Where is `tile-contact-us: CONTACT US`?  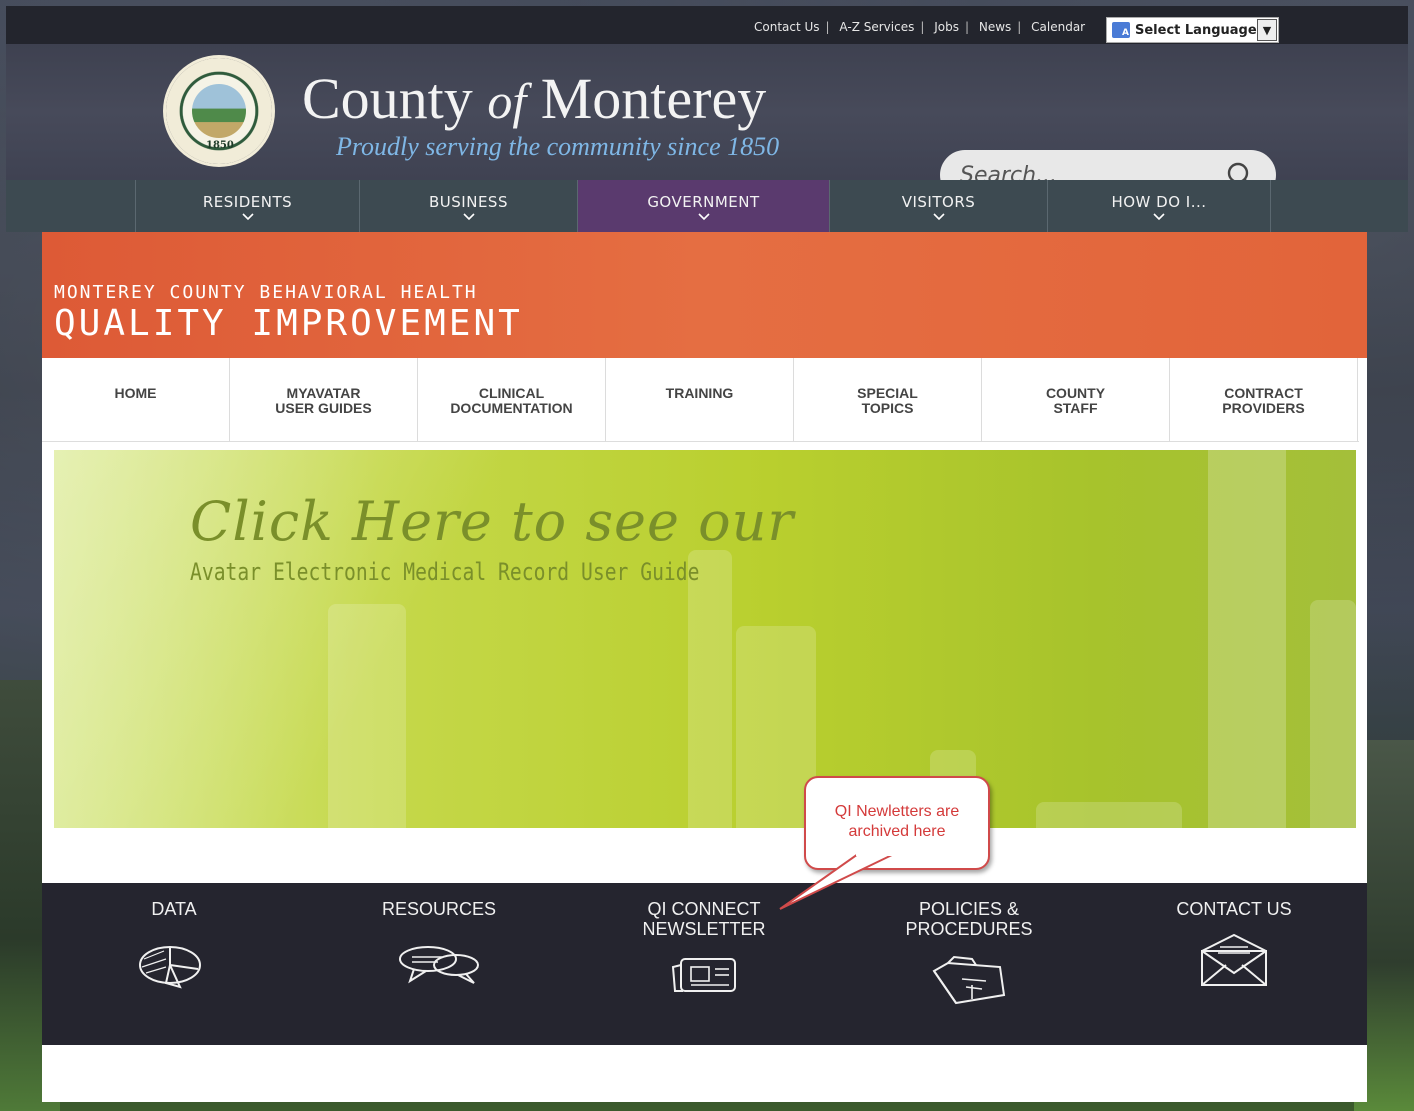 tile-contact-us: CONTACT US is located at coordinates (1234, 944).